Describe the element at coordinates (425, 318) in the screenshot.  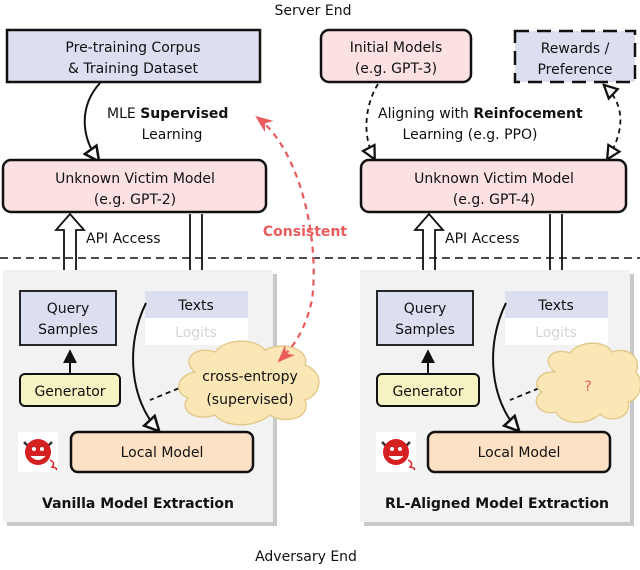
I see `query-samples-box-right: Query Samples` at that location.